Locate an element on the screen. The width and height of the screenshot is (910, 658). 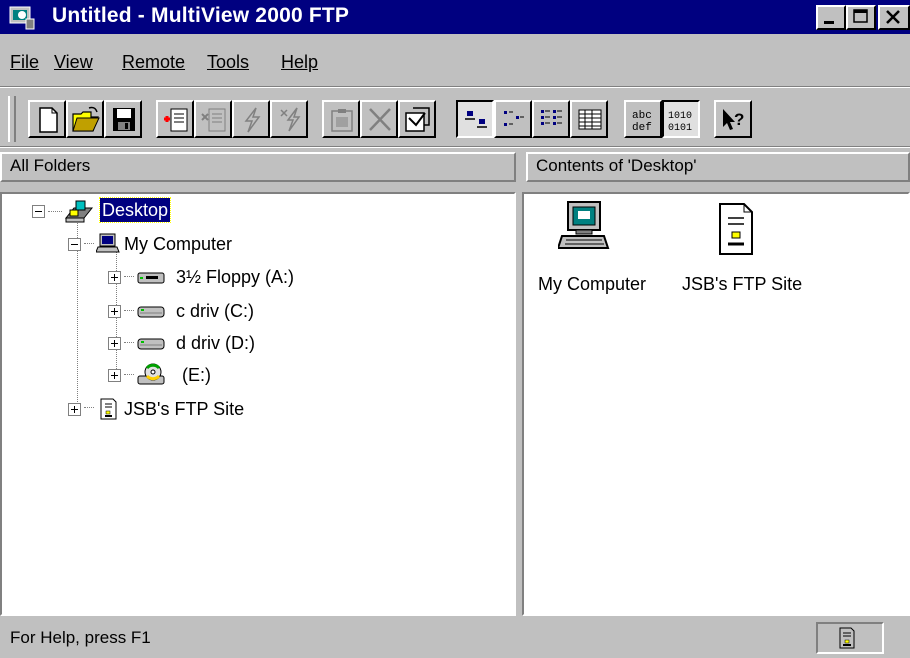
menu-view-label: View is located at coordinates (73, 62).